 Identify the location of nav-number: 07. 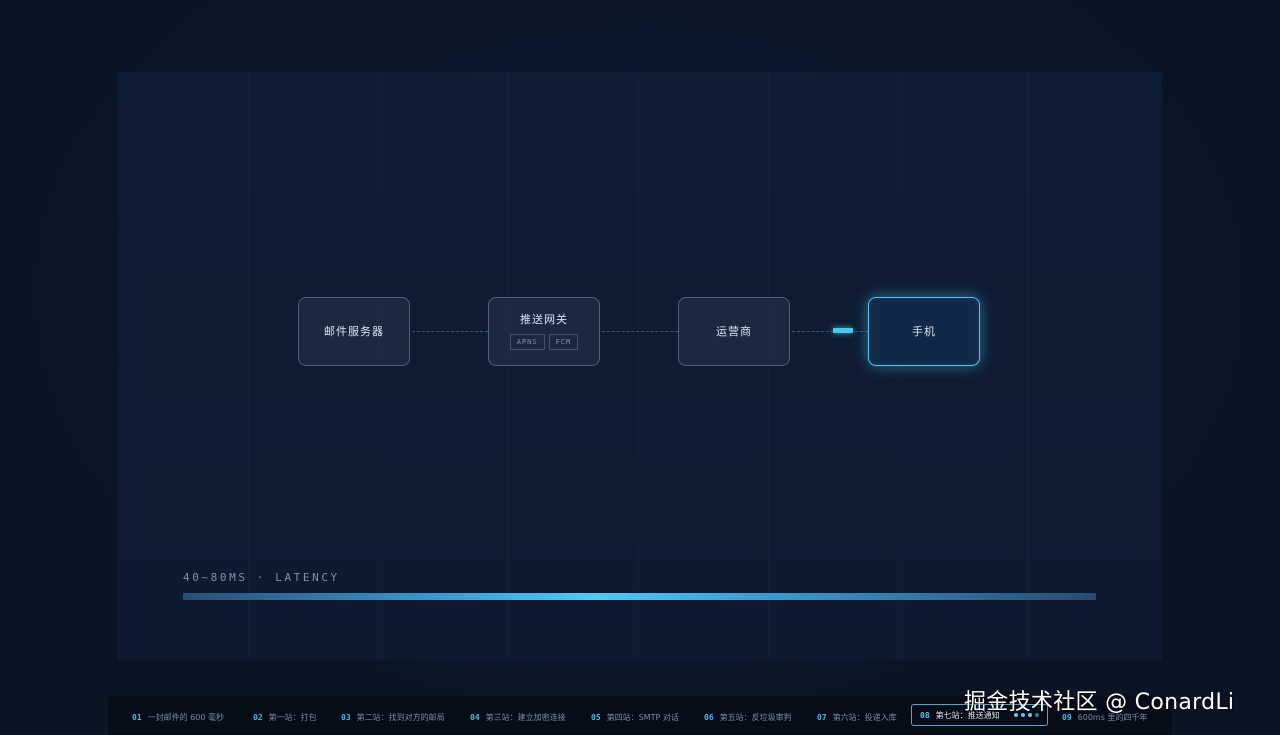
(822, 717).